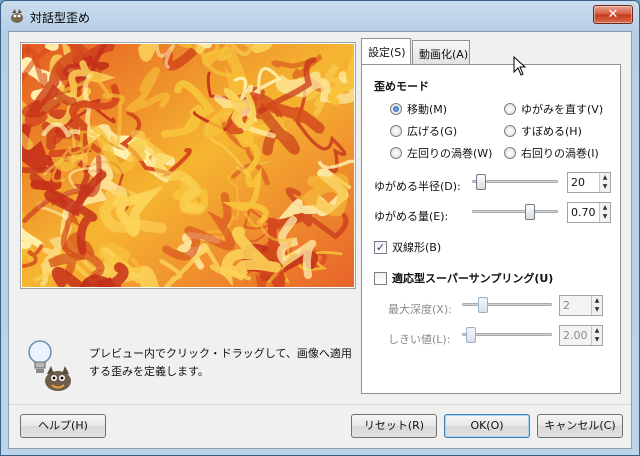  I want to click on deform-amount-track, so click(515, 211).